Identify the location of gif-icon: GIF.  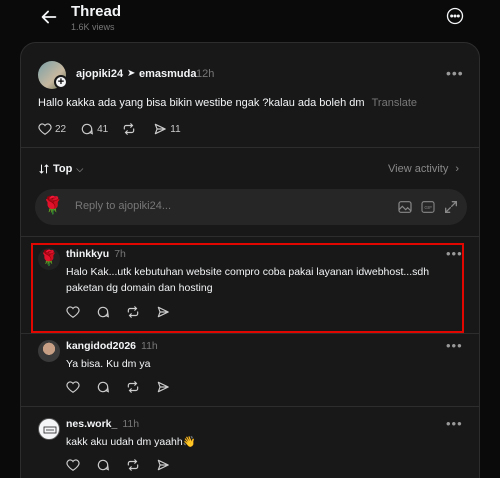
(428, 207).